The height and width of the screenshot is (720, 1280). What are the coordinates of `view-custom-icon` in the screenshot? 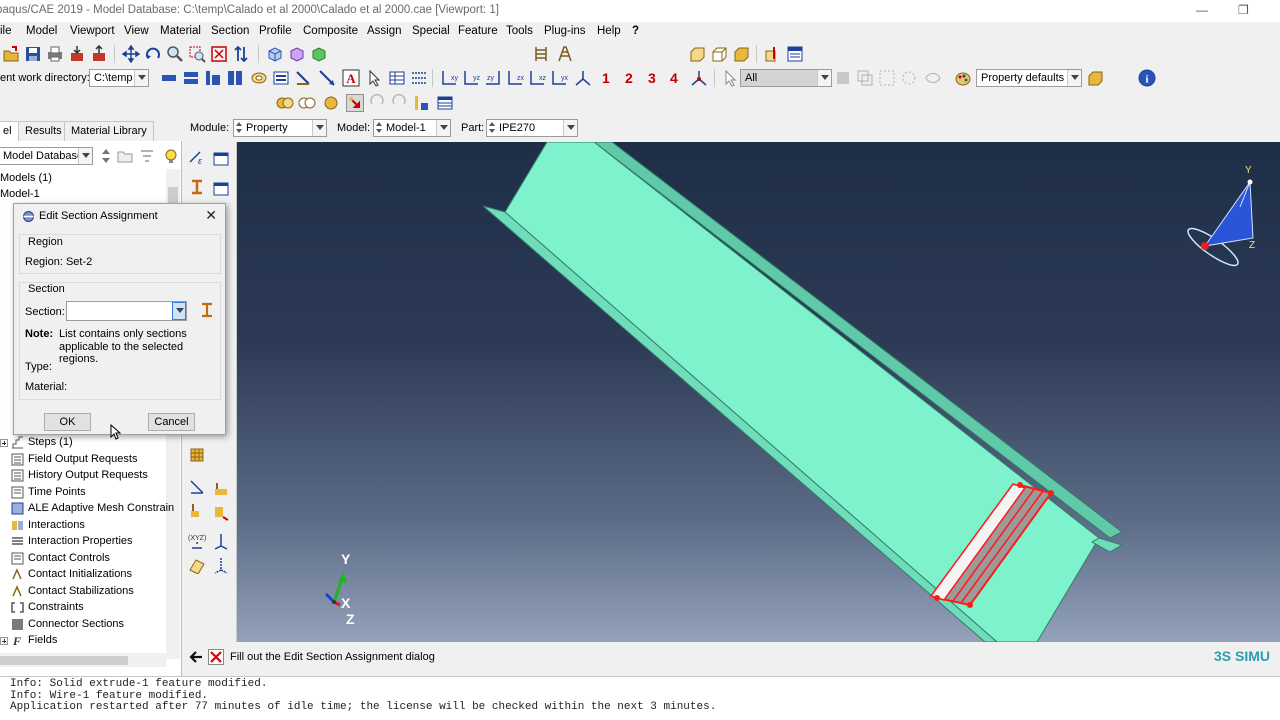 It's located at (699, 78).